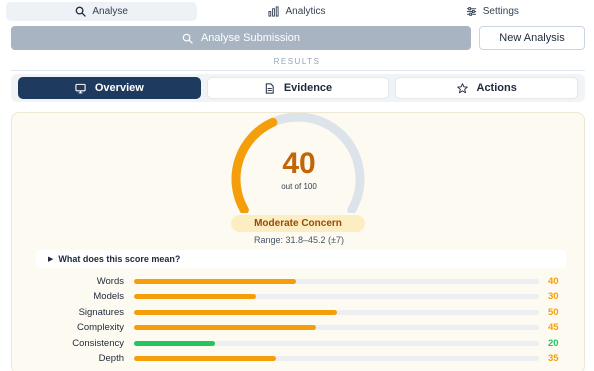 Image resolution: width=594 pixels, height=371 pixels. Describe the element at coordinates (51, 259) in the screenshot. I see `triangle-right-icon: ▶` at that location.